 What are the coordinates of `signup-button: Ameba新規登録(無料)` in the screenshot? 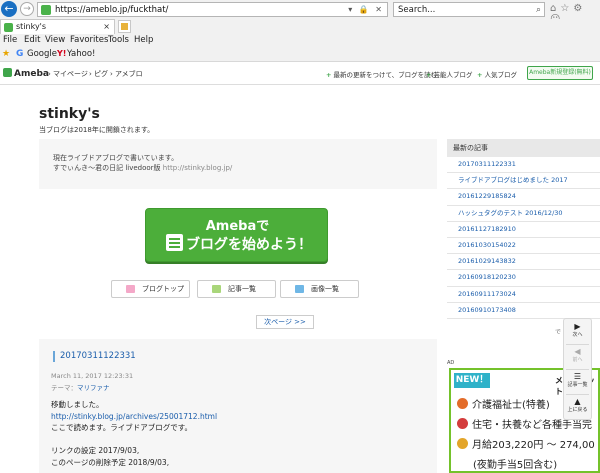 It's located at (560, 73).